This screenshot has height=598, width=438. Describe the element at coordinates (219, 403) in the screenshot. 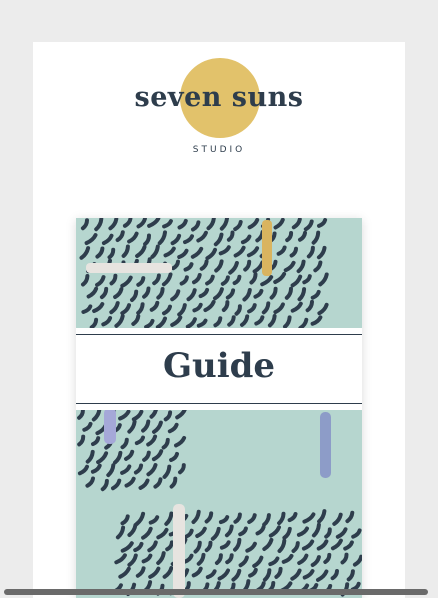

I see `title-rule-bottom` at that location.